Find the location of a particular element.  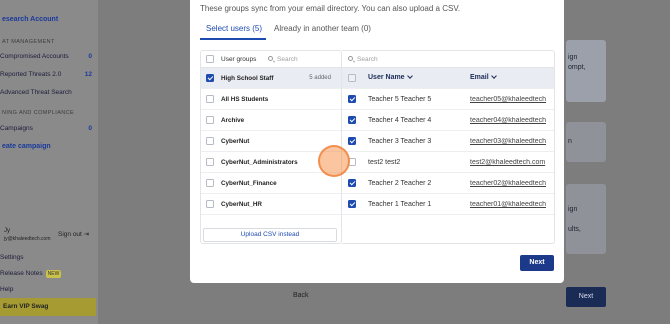

group-name: CyberNut is located at coordinates (235, 141).